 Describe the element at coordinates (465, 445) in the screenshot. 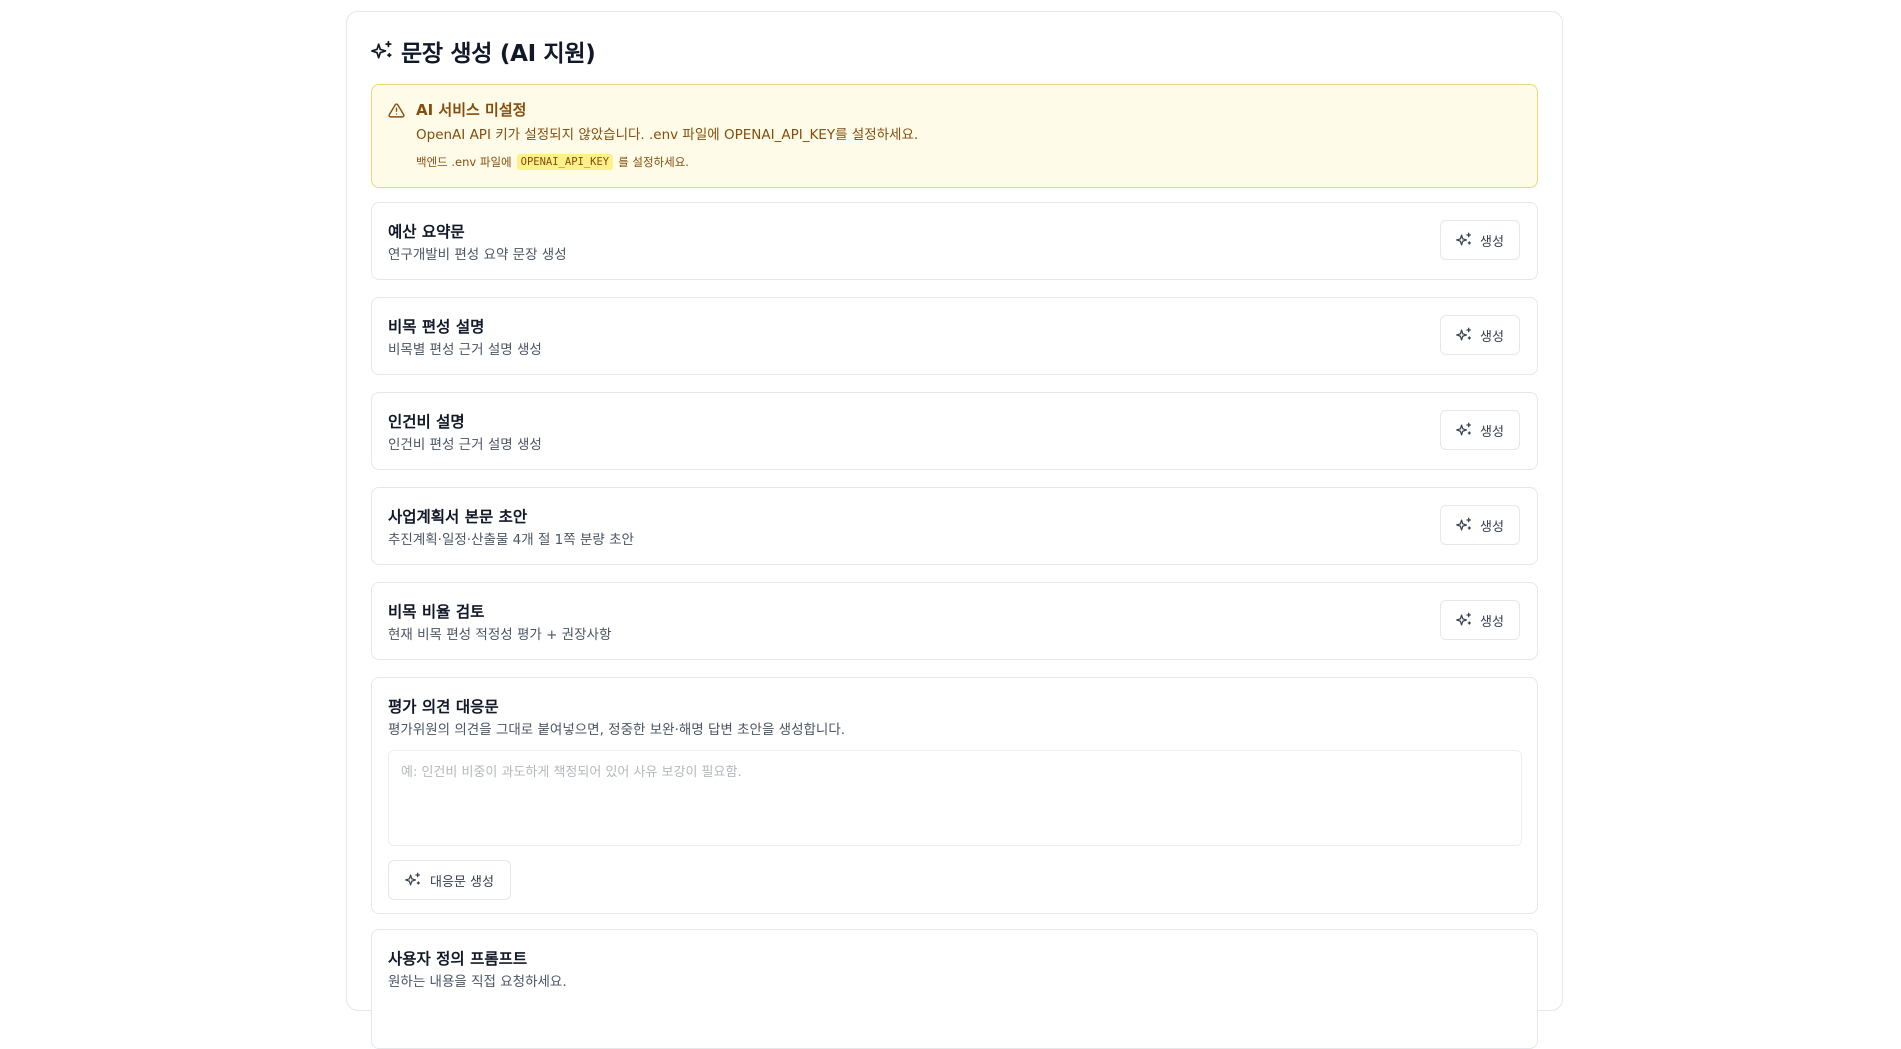

I see `card-description: 인건비 편성 근거 설명 생성` at that location.